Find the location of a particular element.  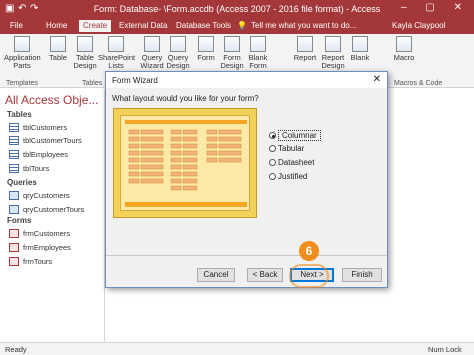

finish-button: Finish is located at coordinates (362, 275).